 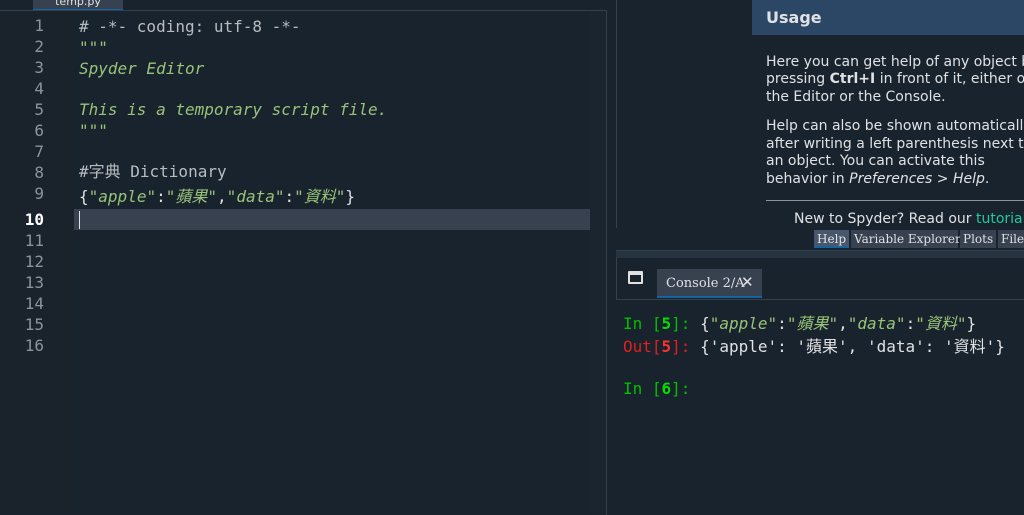 I want to click on help-text-line: Here you can get help of any object by, so click(x=895, y=62).